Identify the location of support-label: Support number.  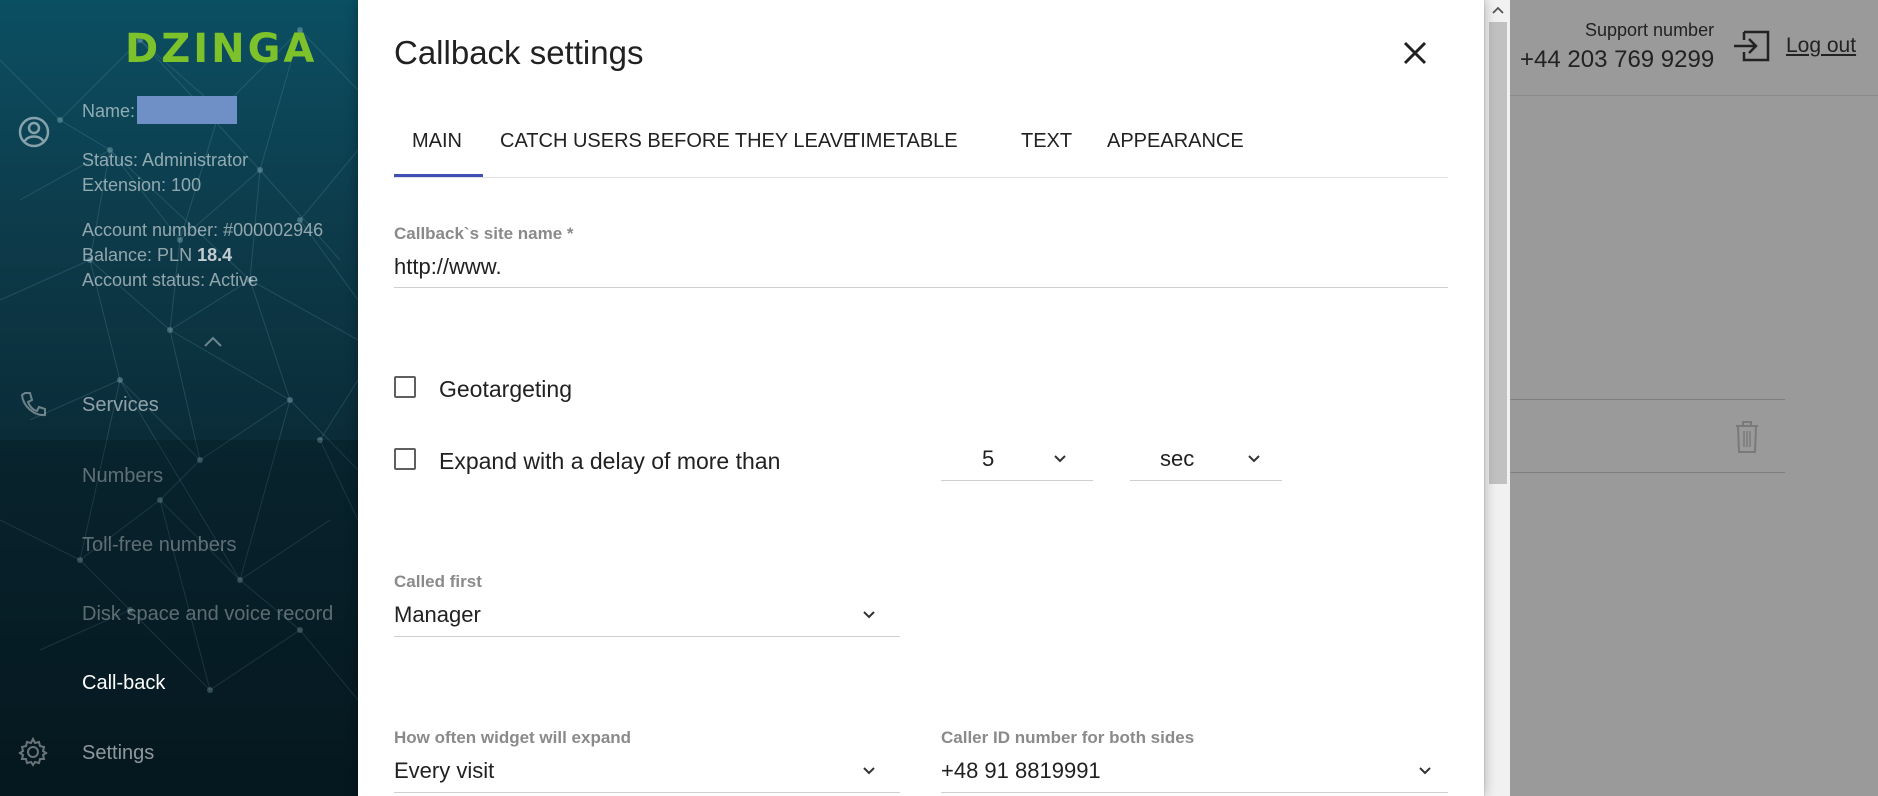
(1650, 30).